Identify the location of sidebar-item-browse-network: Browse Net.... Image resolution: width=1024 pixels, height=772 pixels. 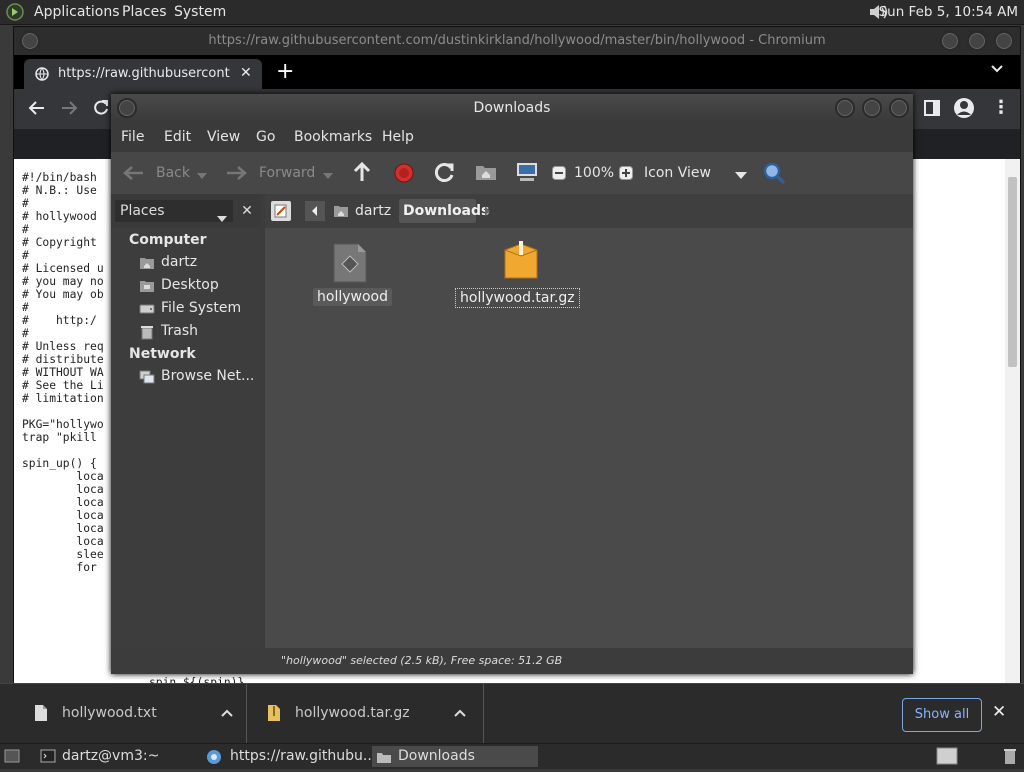
(186, 377).